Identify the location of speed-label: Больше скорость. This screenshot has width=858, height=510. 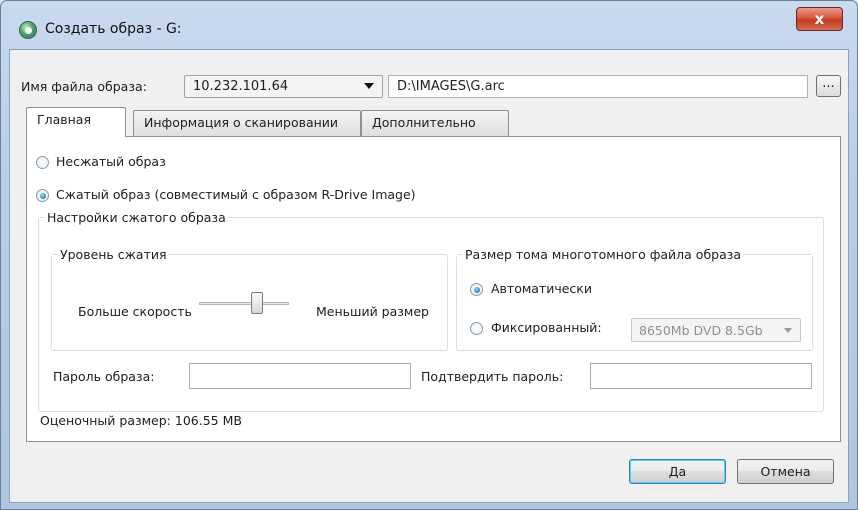
(135, 311).